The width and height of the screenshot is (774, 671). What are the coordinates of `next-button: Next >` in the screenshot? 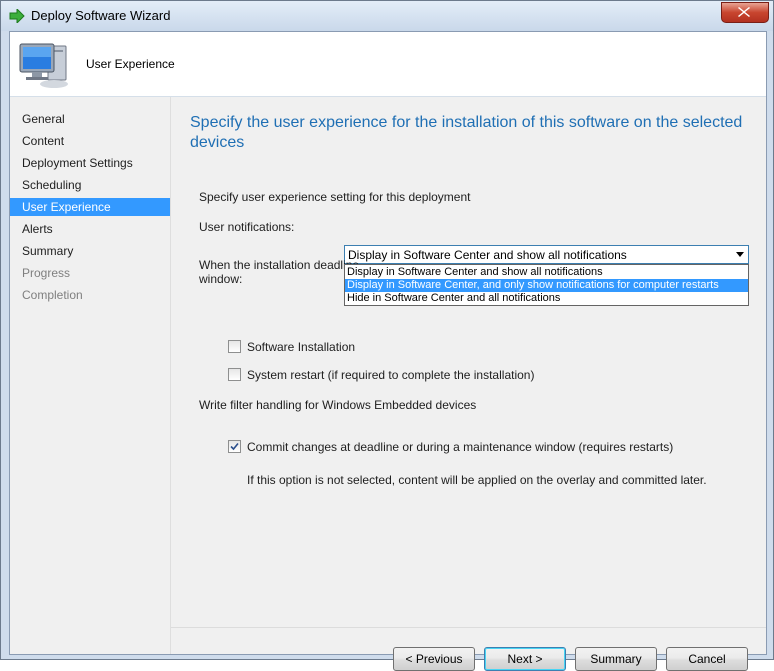 It's located at (525, 659).